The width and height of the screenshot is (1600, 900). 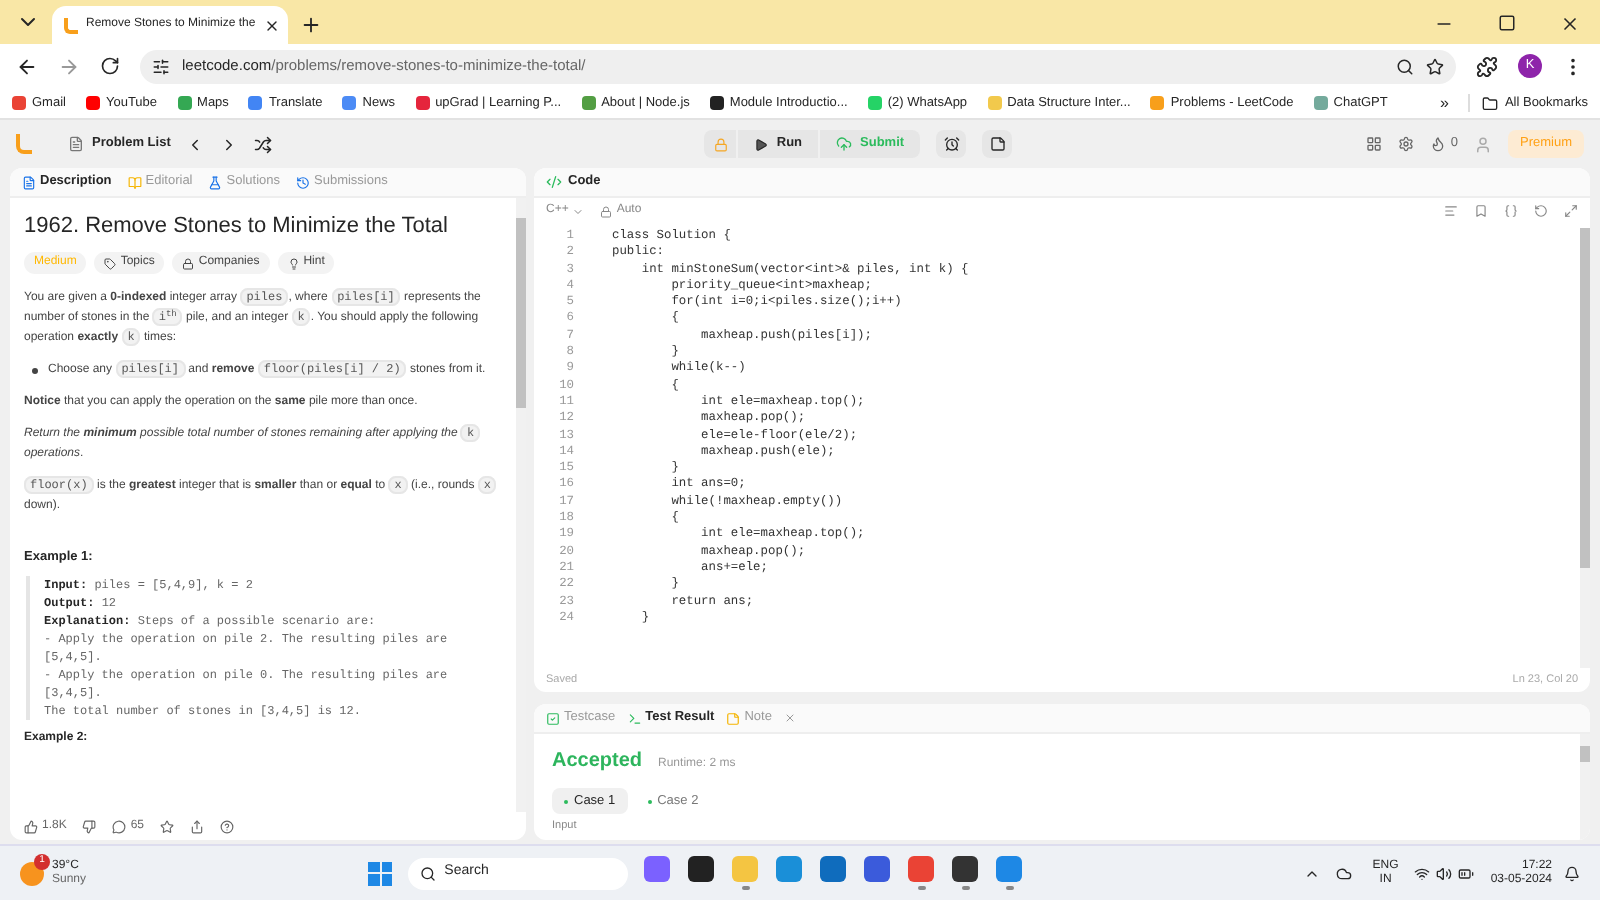 What do you see at coordinates (554, 182) in the screenshot?
I see `code-icon` at bounding box center [554, 182].